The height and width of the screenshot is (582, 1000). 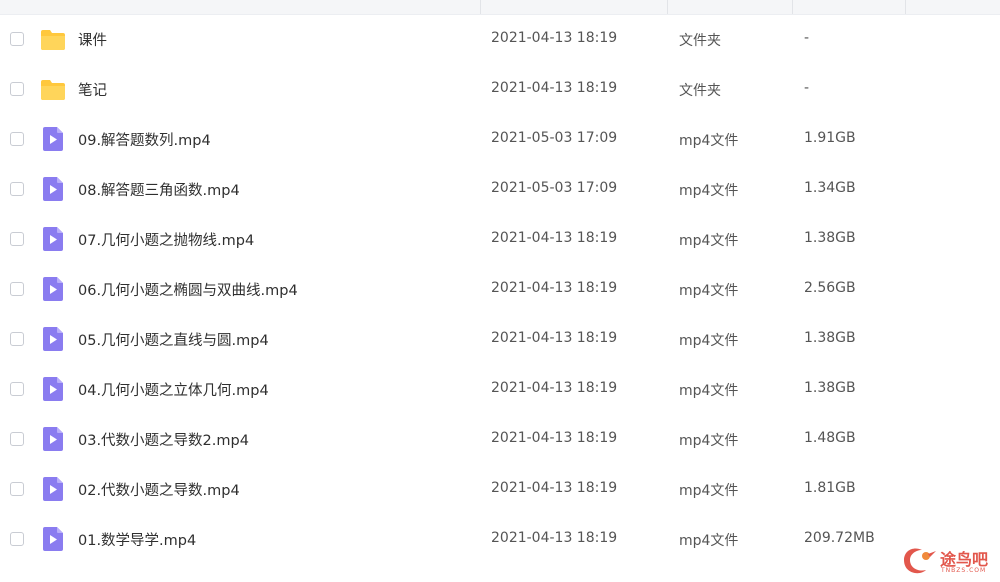 I want to click on file-name: 01.数学导学.mp4, so click(x=137, y=539).